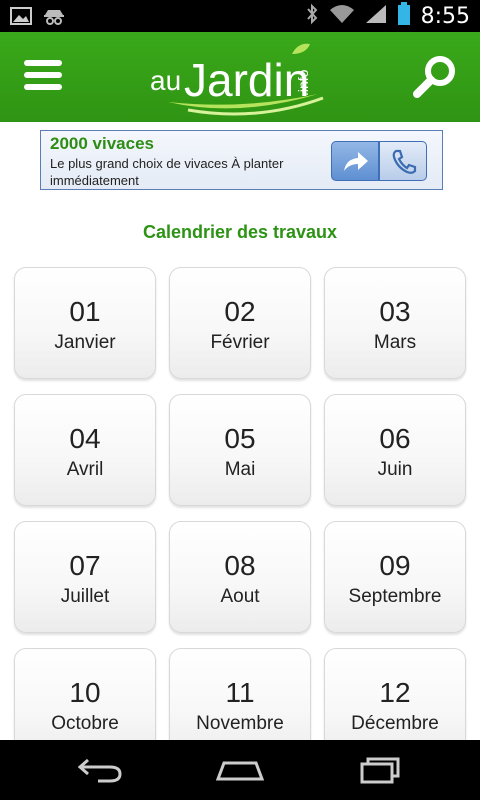  What do you see at coordinates (395, 438) in the screenshot?
I see `month-number: 06` at bounding box center [395, 438].